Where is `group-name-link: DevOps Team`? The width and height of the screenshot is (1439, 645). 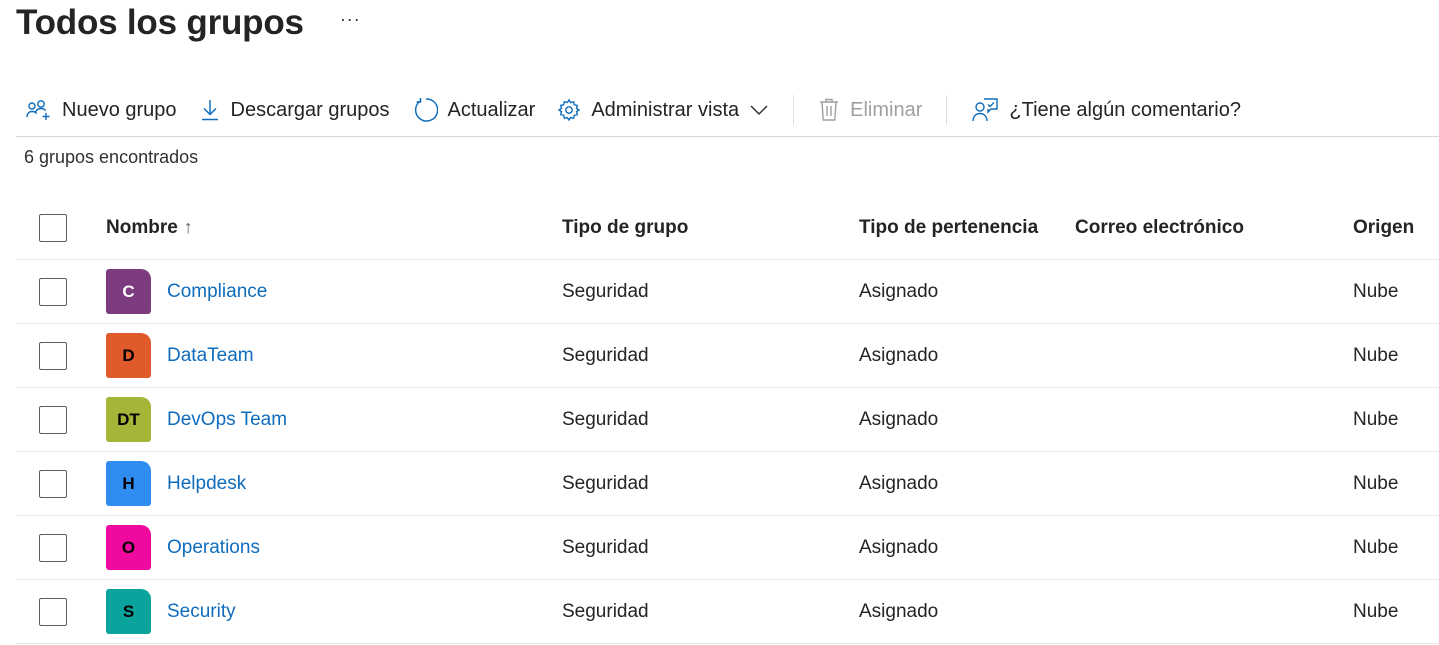
group-name-link: DevOps Team is located at coordinates (227, 420).